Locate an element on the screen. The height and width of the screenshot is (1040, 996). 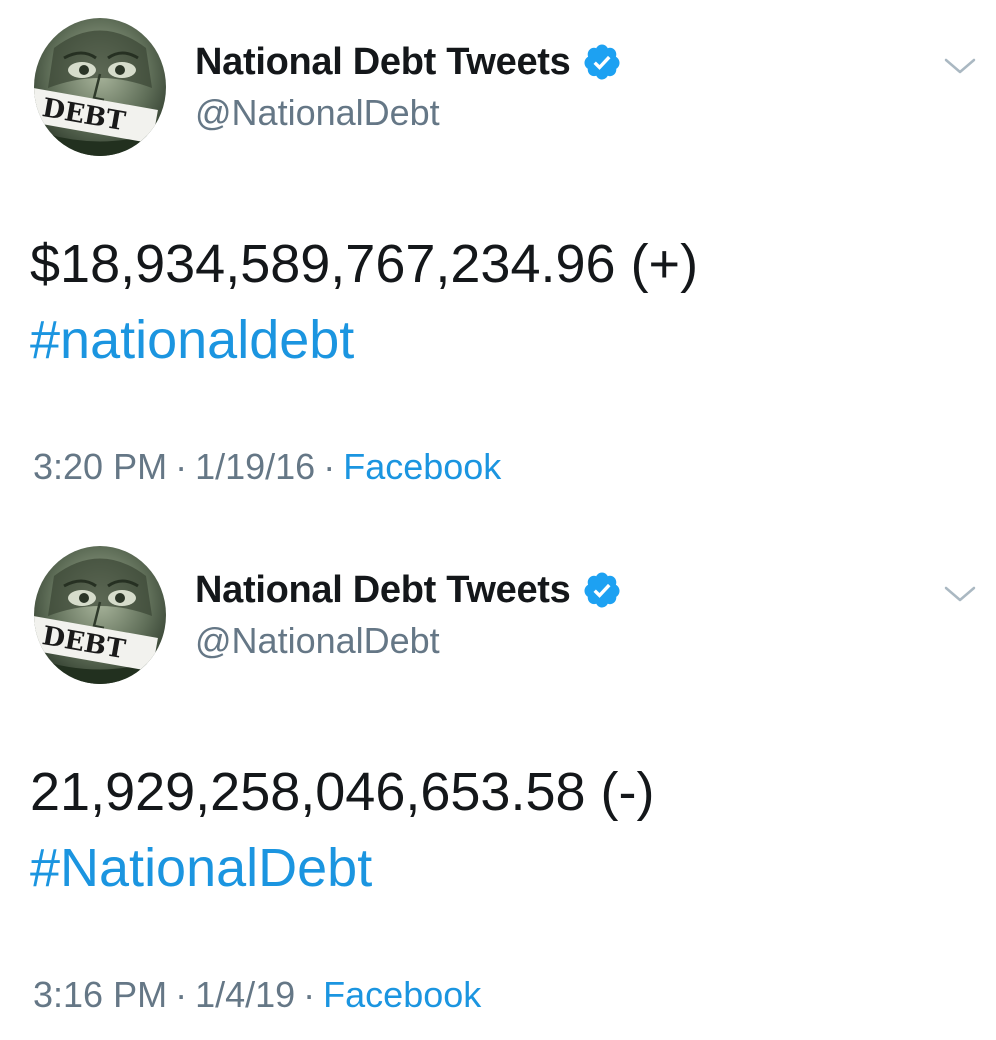
hashtag-link: #NationalDebt is located at coordinates (342, 868).